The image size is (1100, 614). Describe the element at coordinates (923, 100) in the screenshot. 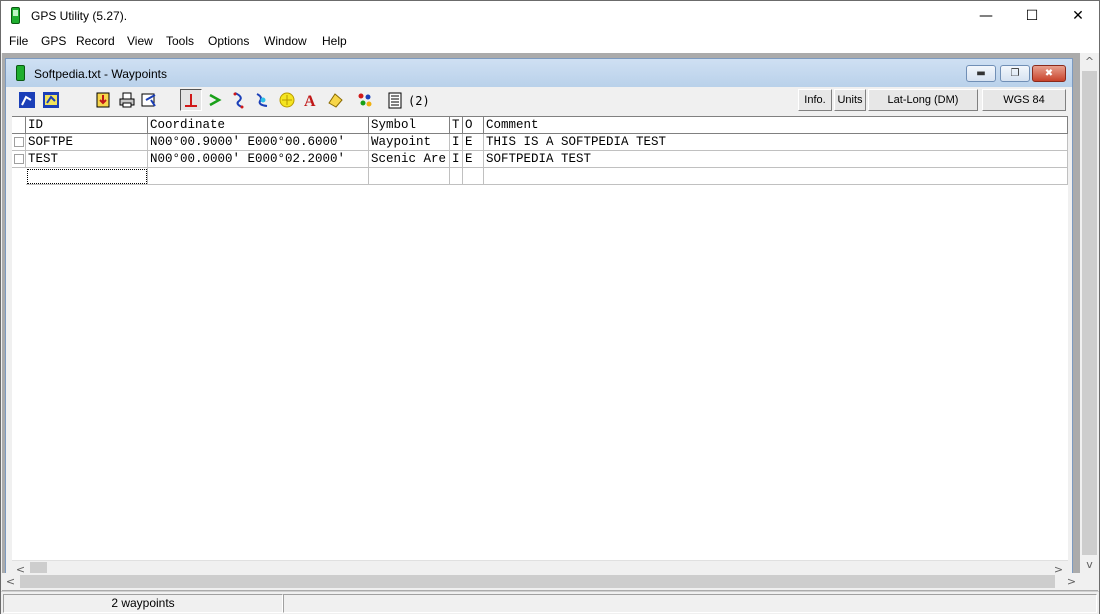

I see `coord-format-button: Lat-Long (DM)` at that location.